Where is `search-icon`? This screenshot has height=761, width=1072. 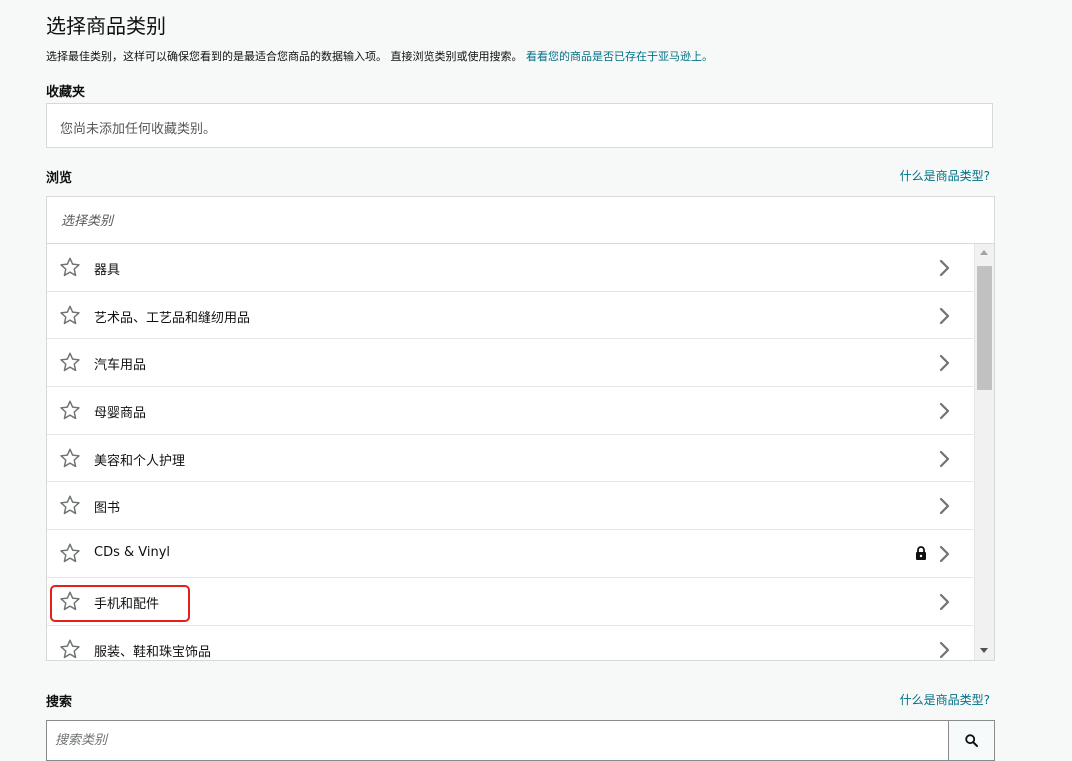 search-icon is located at coordinates (971, 740).